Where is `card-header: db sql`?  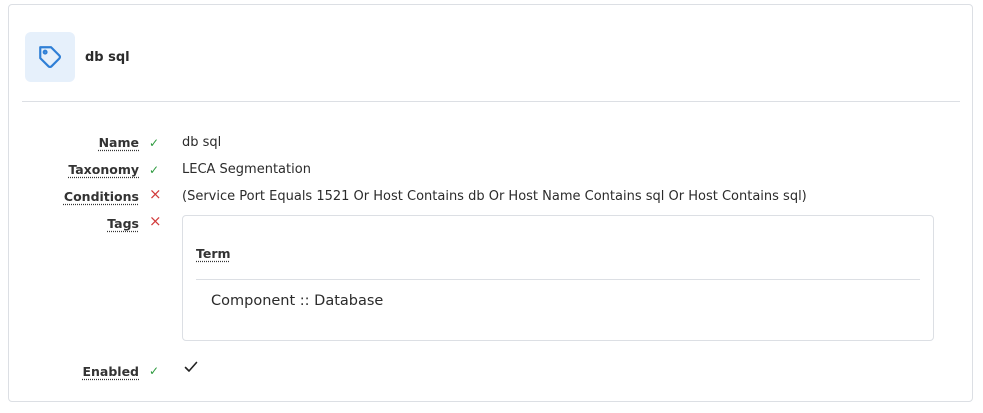
card-header: db sql is located at coordinates (77, 57).